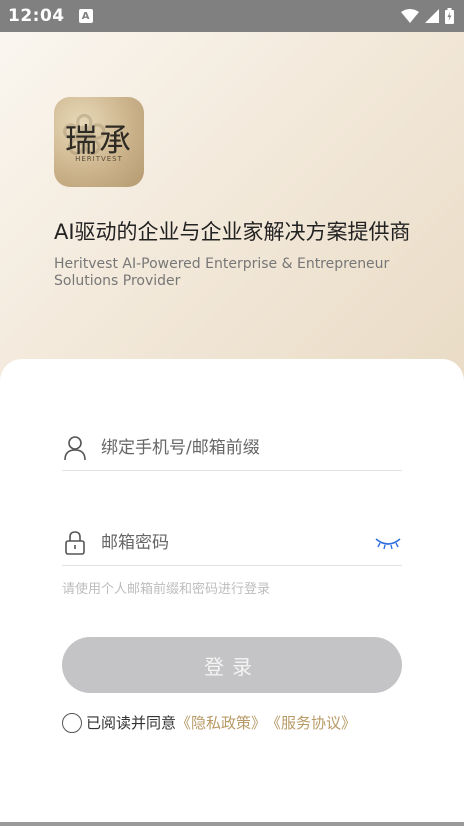 The width and height of the screenshot is (464, 826). What do you see at coordinates (36, 16) in the screenshot?
I see `status-time: 12:04` at bounding box center [36, 16].